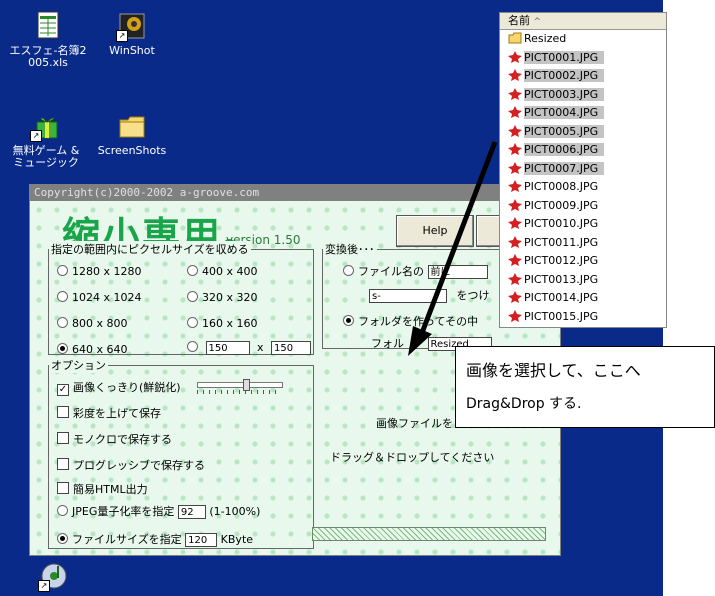 The height and width of the screenshot is (596, 715). I want to click on instruction-callout: 画像を選択して、ここへ Drag&Drop する., so click(585, 387).